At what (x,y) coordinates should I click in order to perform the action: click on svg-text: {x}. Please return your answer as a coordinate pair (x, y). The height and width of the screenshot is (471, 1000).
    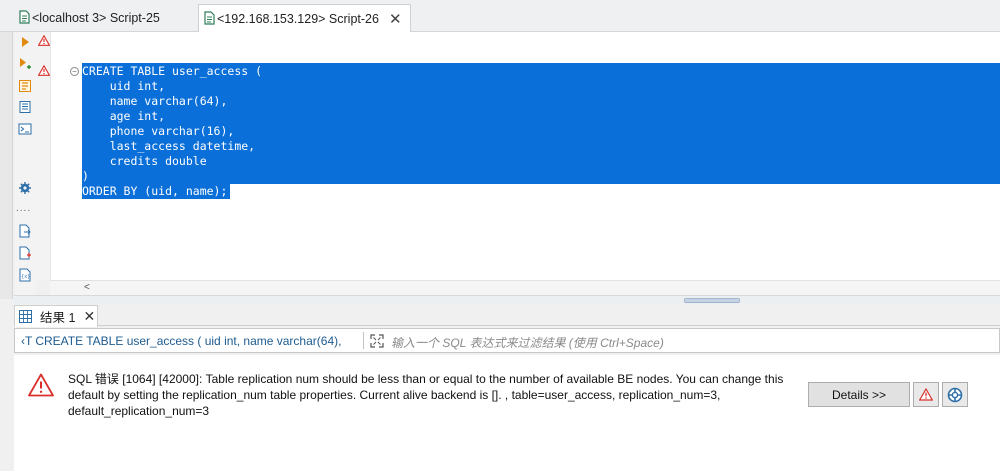
    Looking at the image, I should click on (25, 277).